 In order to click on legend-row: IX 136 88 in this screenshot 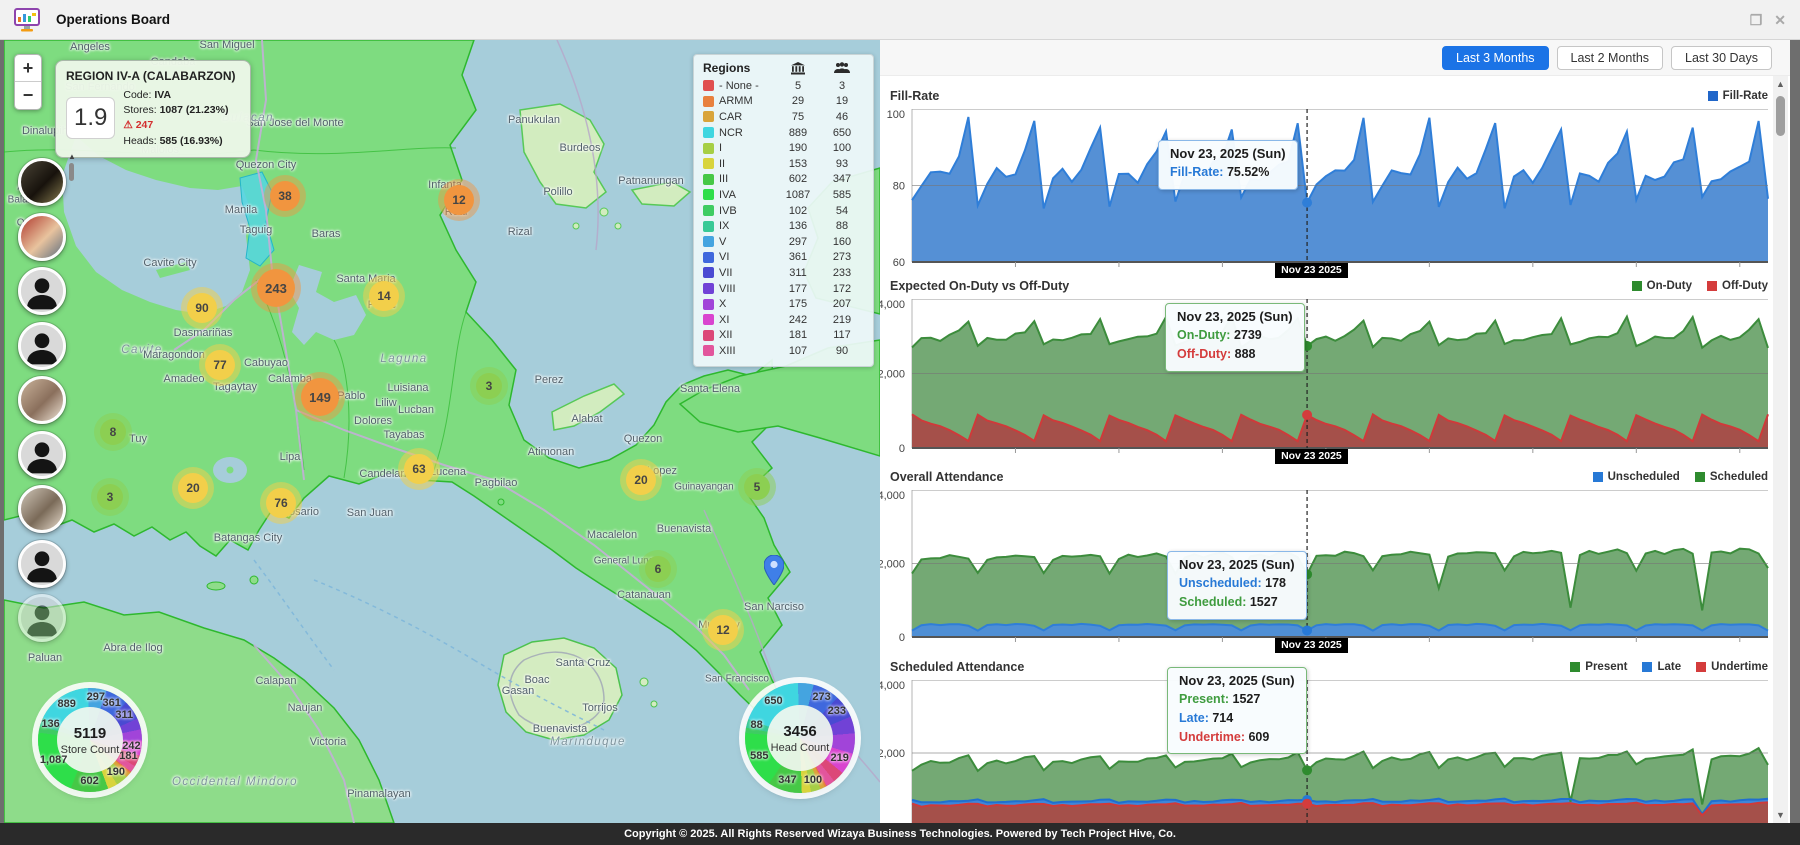, I will do `click(783, 226)`.